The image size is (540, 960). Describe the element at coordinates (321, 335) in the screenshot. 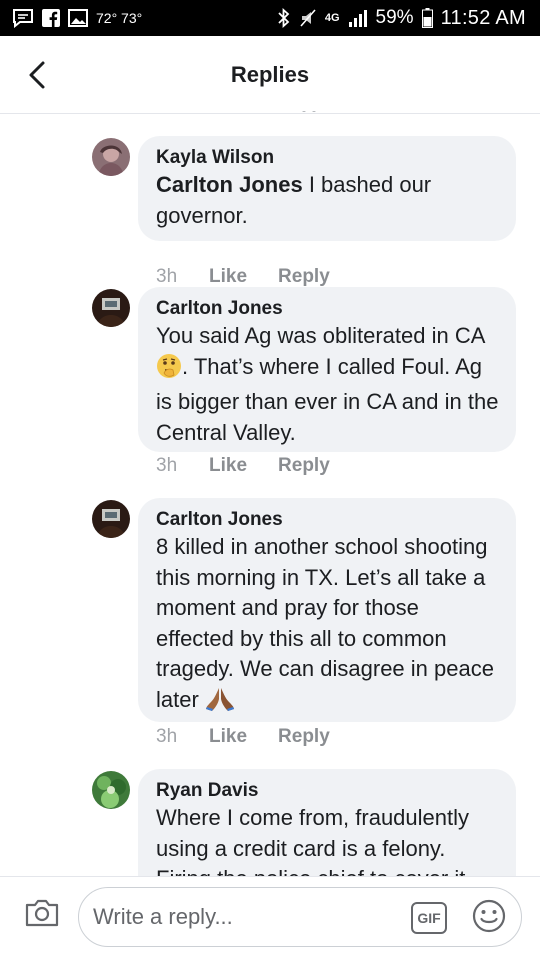

I see `comment-text-body: You said Ag was obliterated in CA` at that location.